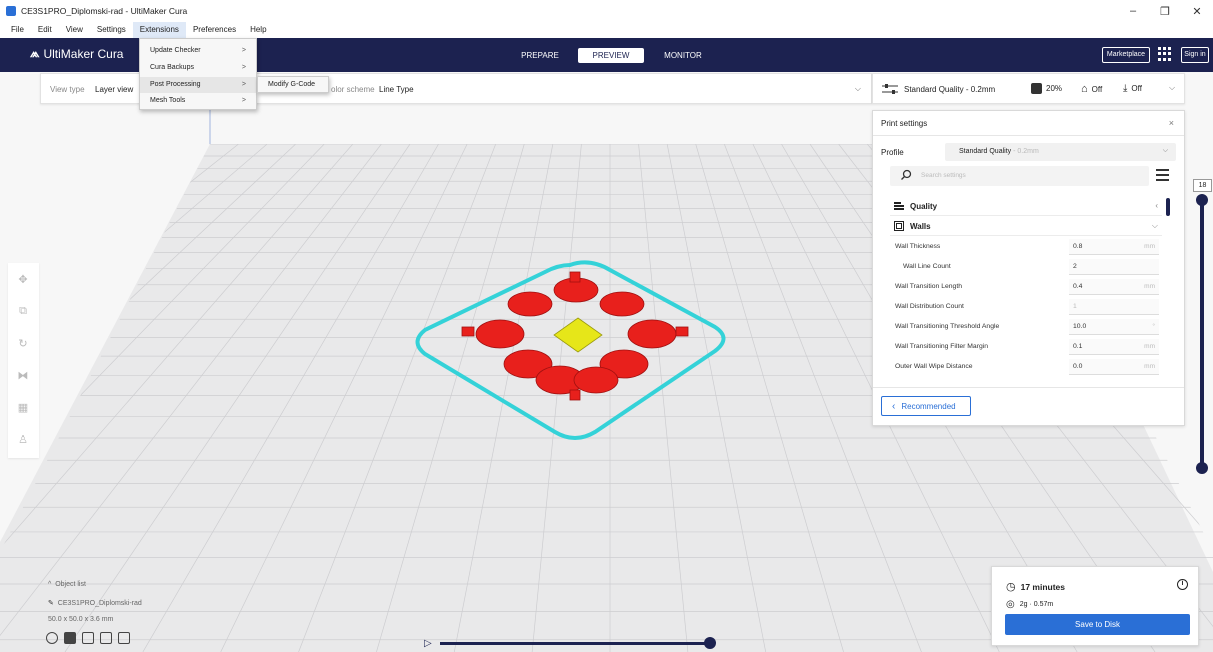  I want to click on profile-select: Standard Quality - 0.2mm ⌵, so click(1060, 152).